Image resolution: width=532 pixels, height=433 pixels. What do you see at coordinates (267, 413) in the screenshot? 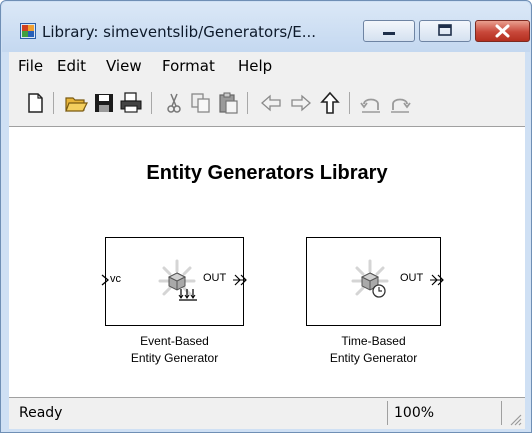
I see `status-bar: Ready 100%` at bounding box center [267, 413].